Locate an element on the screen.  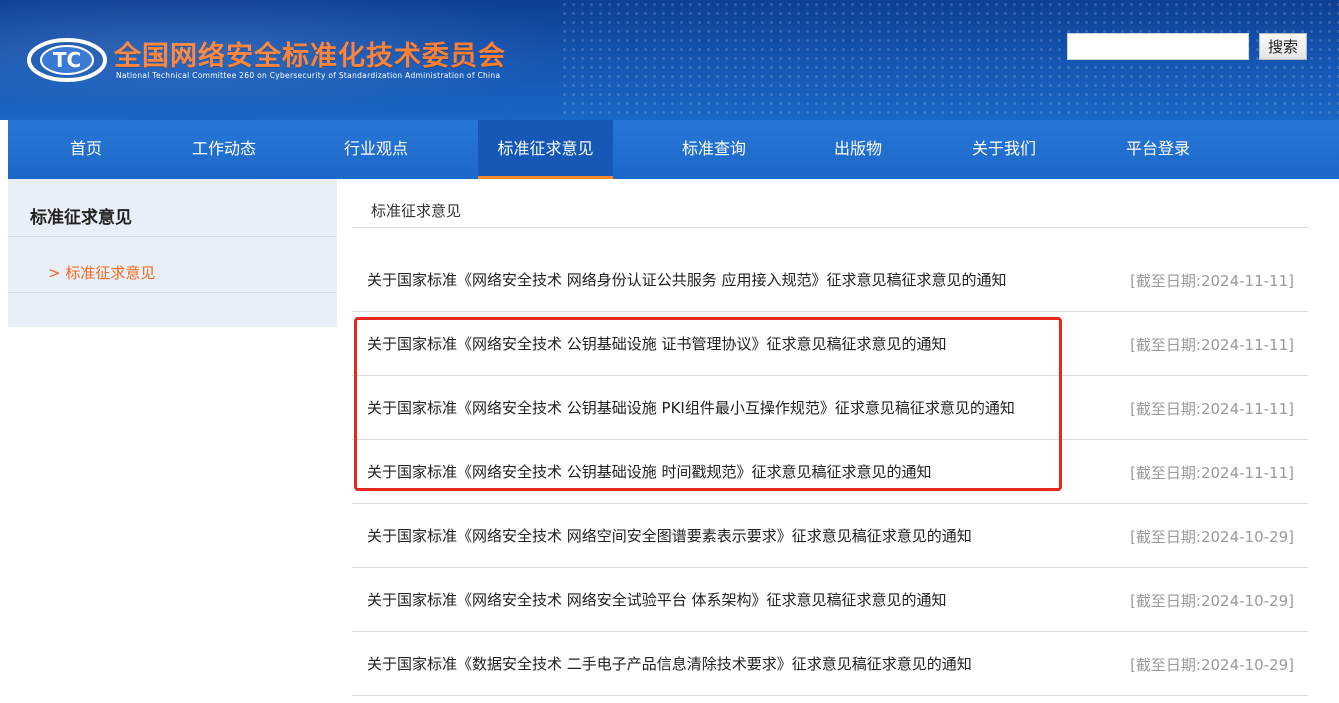
nav-item-standard-comments: 标准征求意见 is located at coordinates (545, 149).